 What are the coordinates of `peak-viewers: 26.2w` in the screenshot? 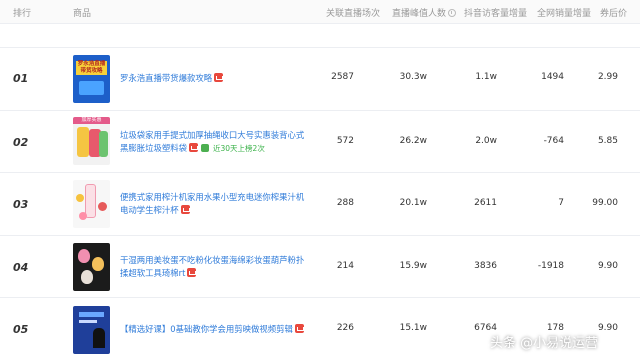 It's located at (413, 141).